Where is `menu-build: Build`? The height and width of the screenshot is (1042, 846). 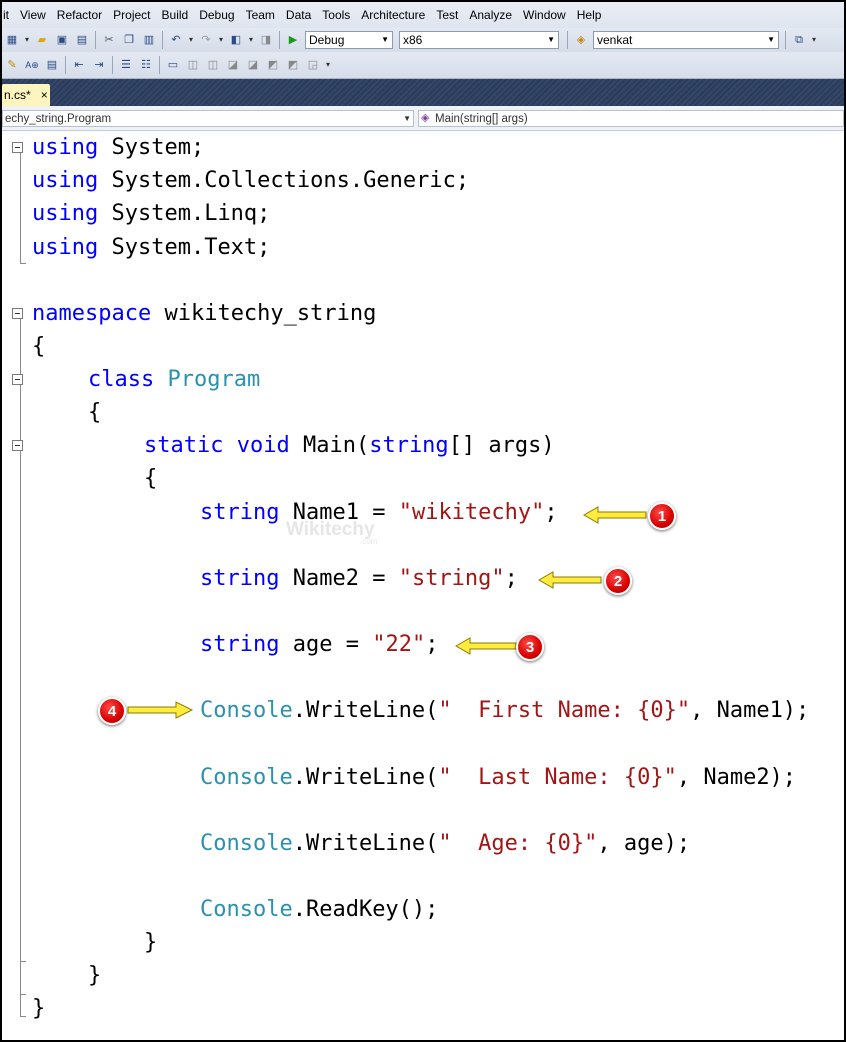
menu-build: Build is located at coordinates (175, 15).